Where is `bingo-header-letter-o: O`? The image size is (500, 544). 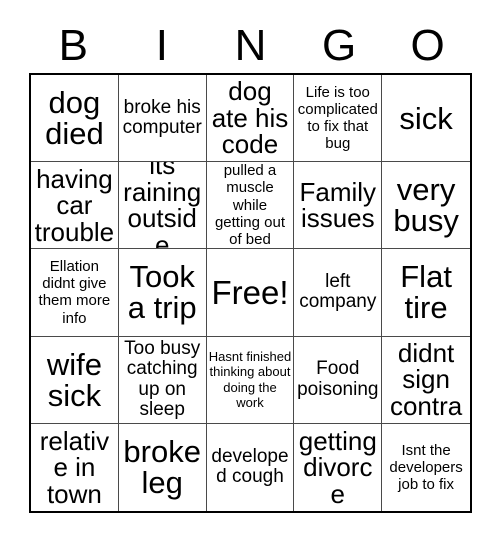
bingo-header-letter-o: O is located at coordinates (427, 45).